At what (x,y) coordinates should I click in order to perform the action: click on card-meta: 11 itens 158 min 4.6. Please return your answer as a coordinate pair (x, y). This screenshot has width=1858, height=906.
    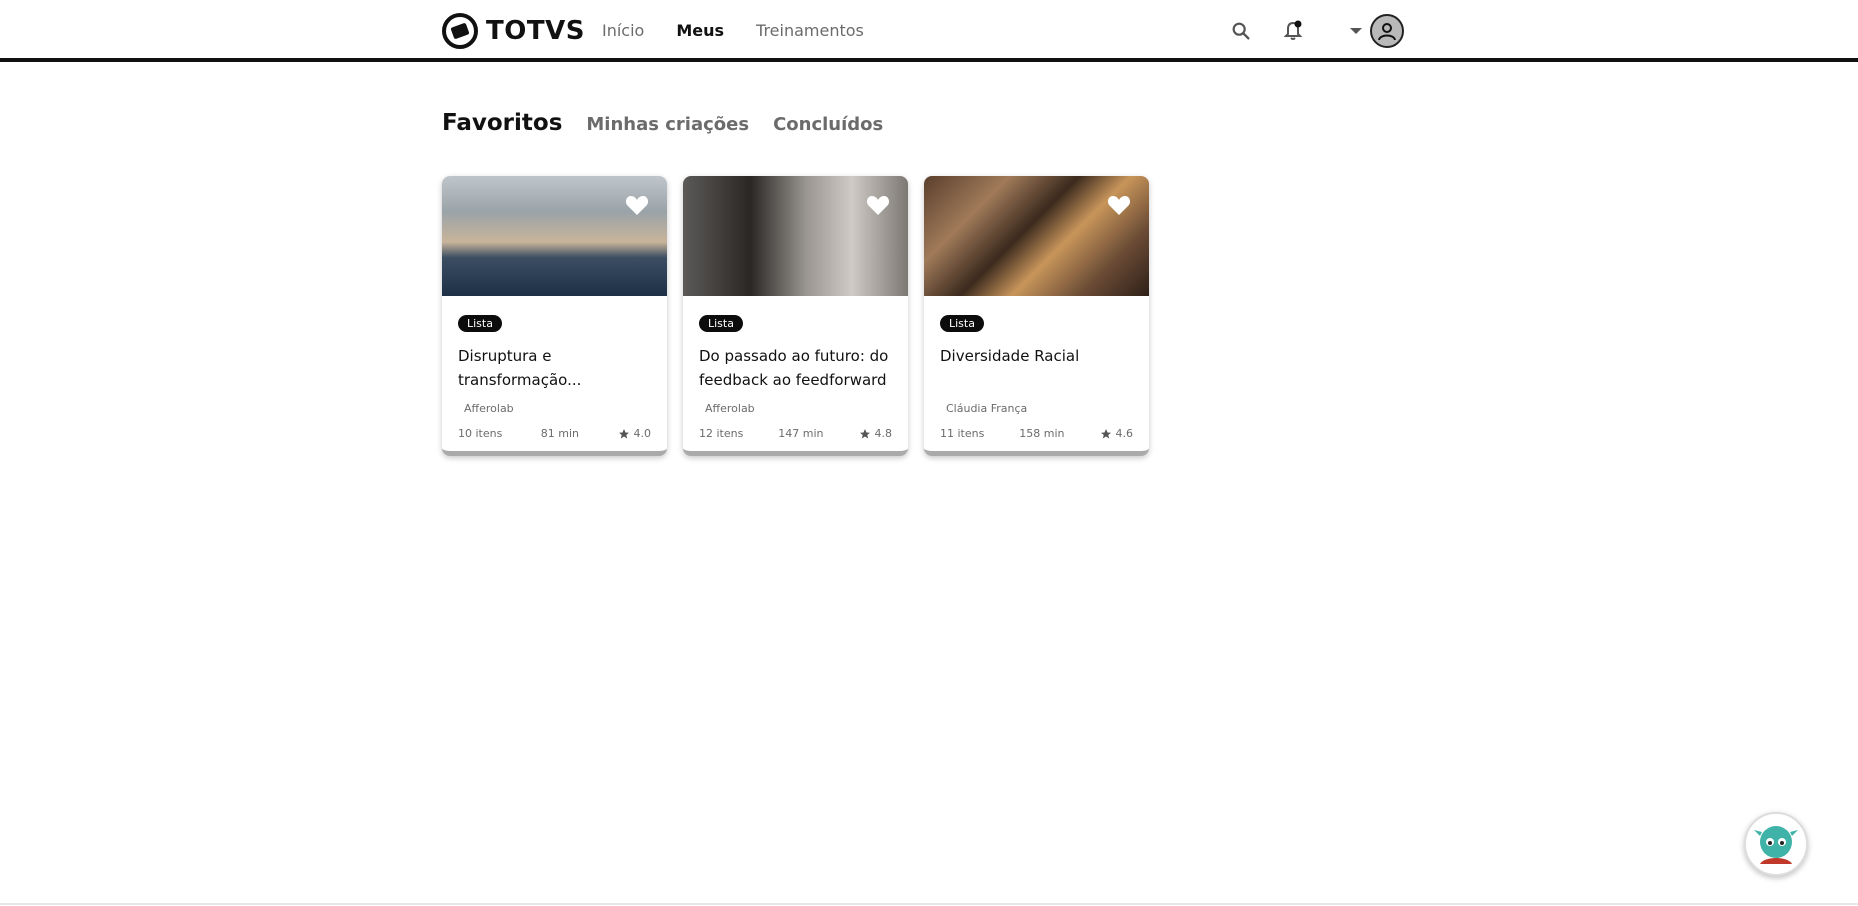
    Looking at the image, I should click on (1036, 433).